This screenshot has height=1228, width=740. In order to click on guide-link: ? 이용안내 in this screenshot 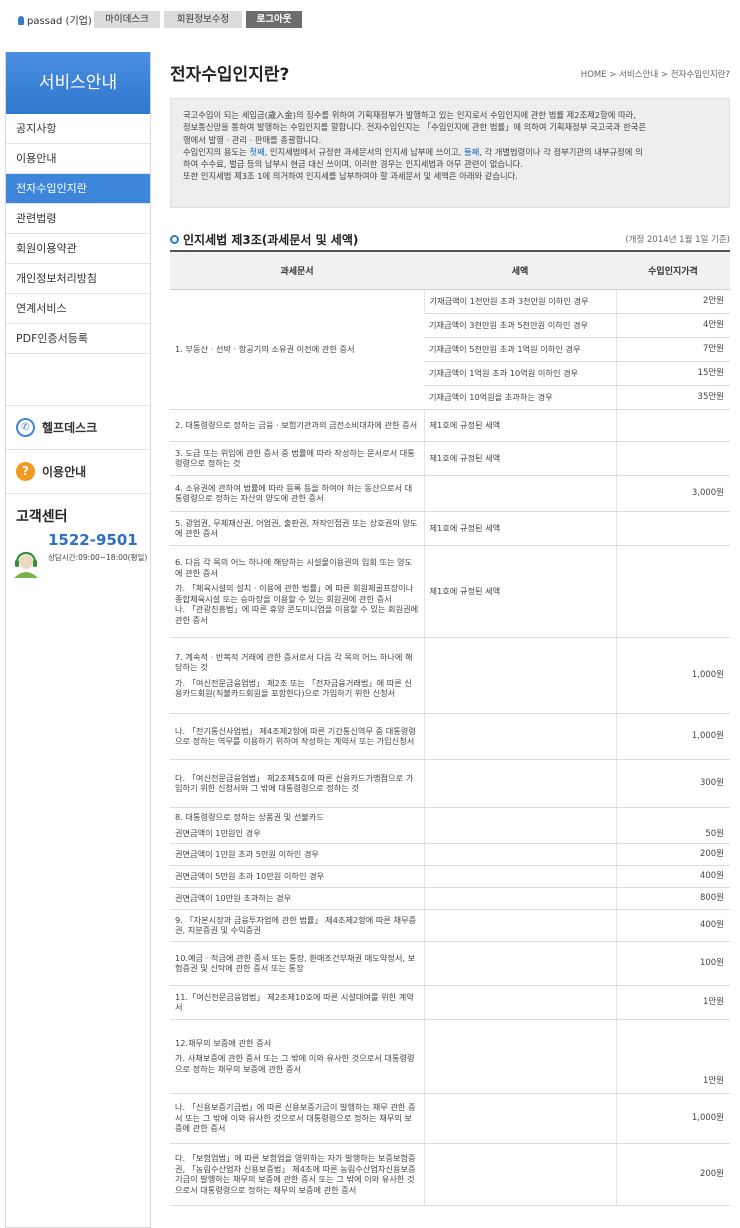, I will do `click(78, 472)`.